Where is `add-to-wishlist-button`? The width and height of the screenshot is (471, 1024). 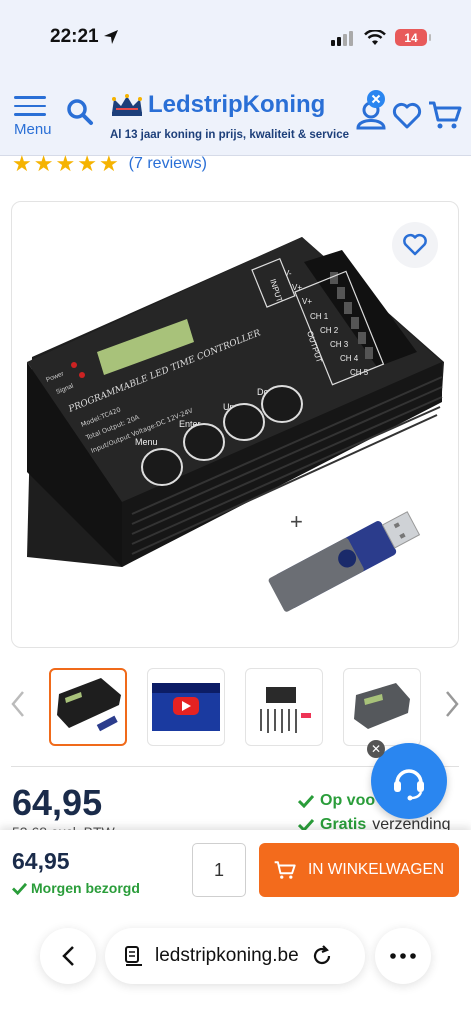
add-to-wishlist-button is located at coordinates (415, 245).